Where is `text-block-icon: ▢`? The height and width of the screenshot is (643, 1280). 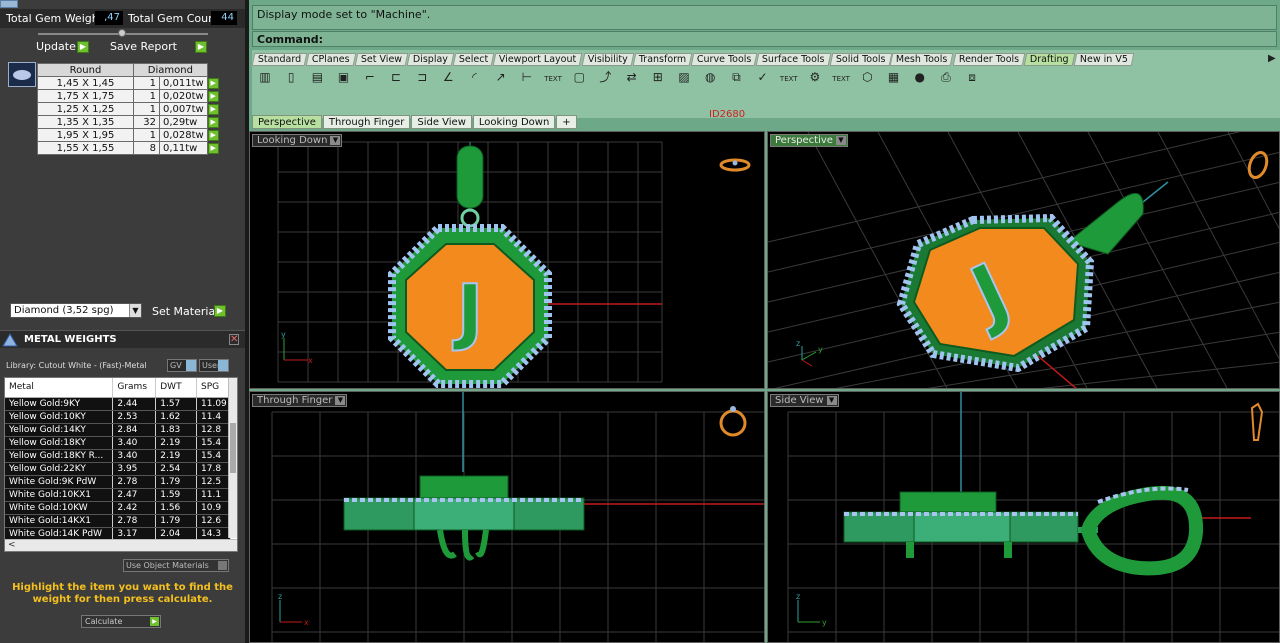
text-block-icon: ▢ is located at coordinates (579, 77).